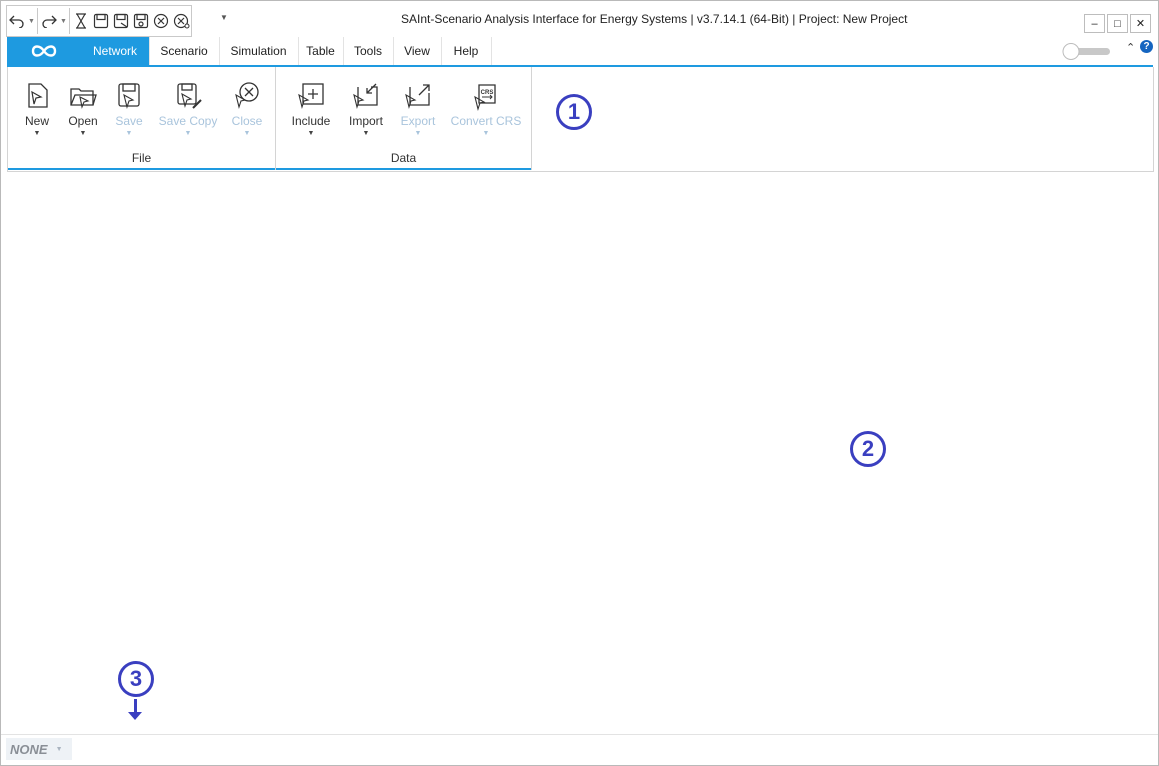 The height and width of the screenshot is (766, 1159). I want to click on convert-crs-button: CRS Convert CRS ▼, so click(486, 109).